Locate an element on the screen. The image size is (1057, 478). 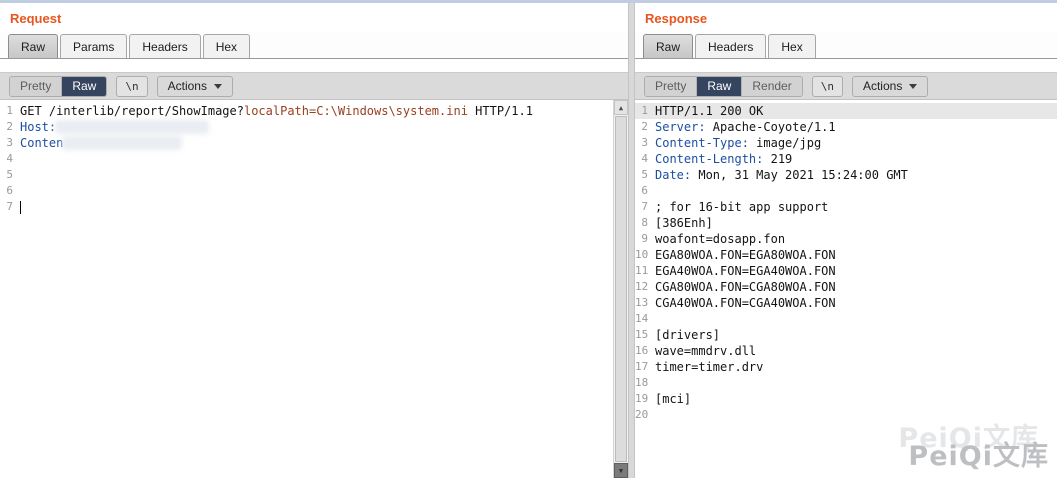
line-content: Host: is located at coordinates (114, 127).